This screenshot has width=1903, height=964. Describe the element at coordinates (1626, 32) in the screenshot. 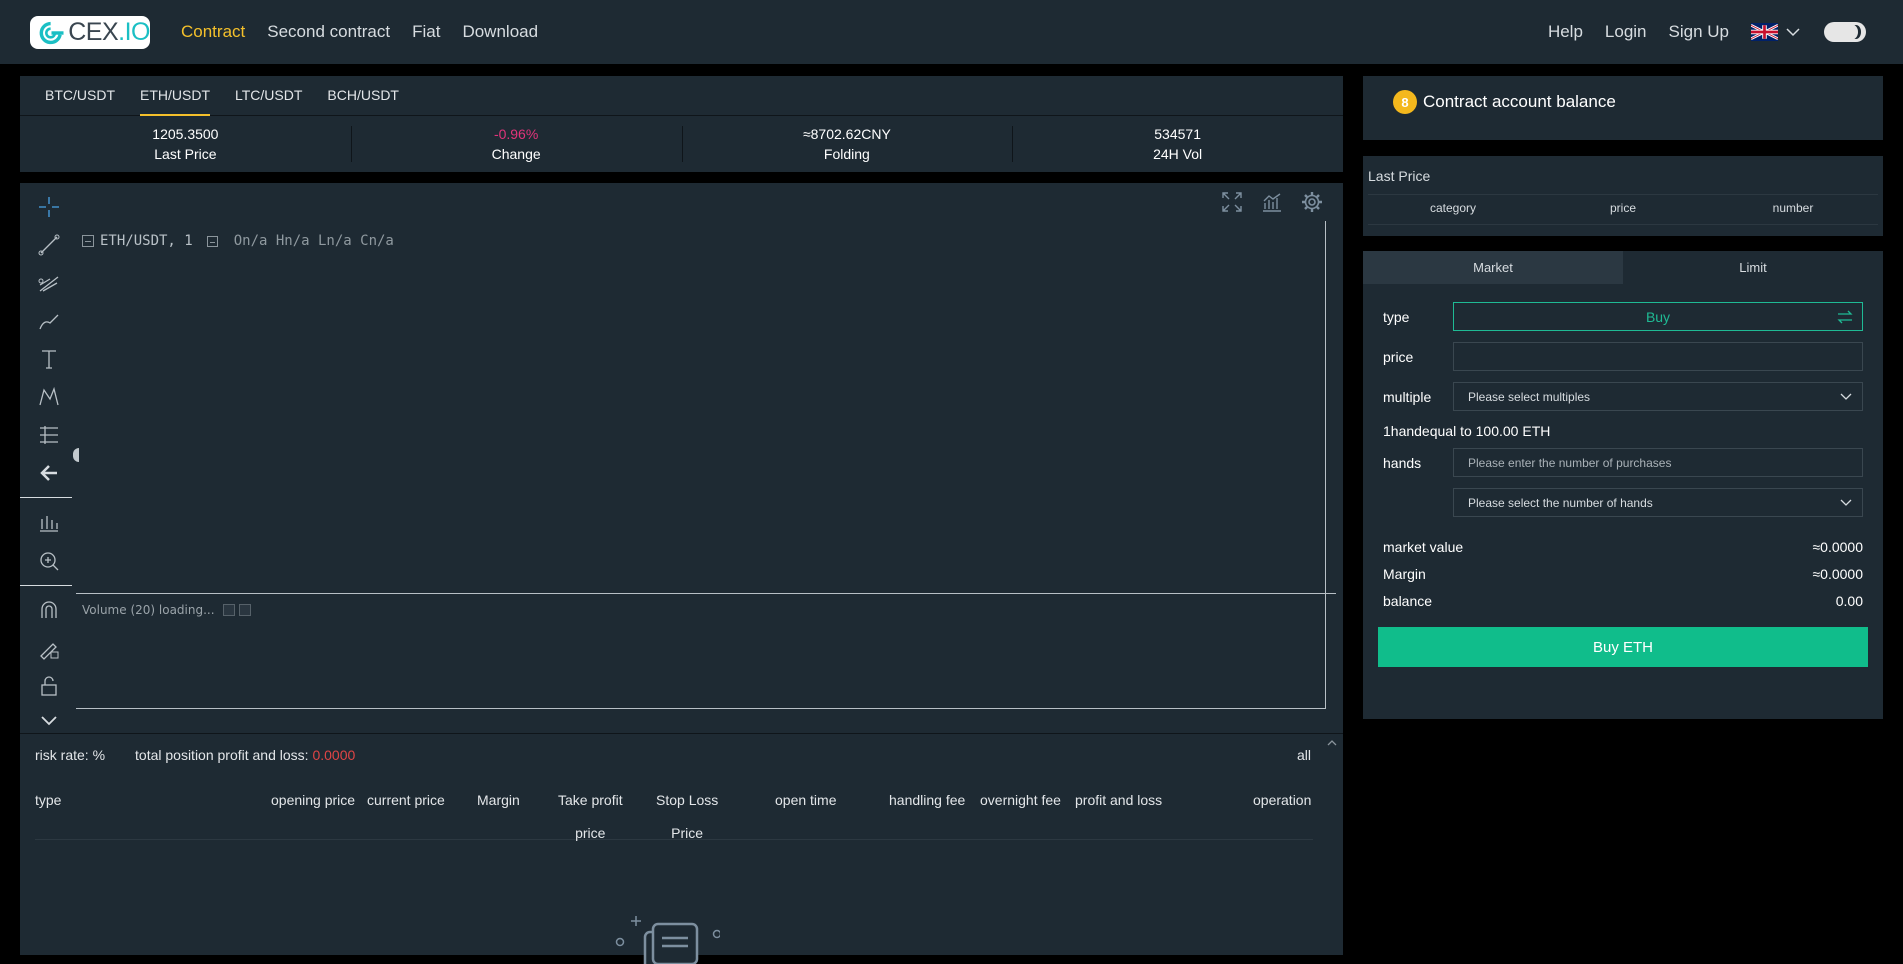

I see `login-link: Login` at that location.